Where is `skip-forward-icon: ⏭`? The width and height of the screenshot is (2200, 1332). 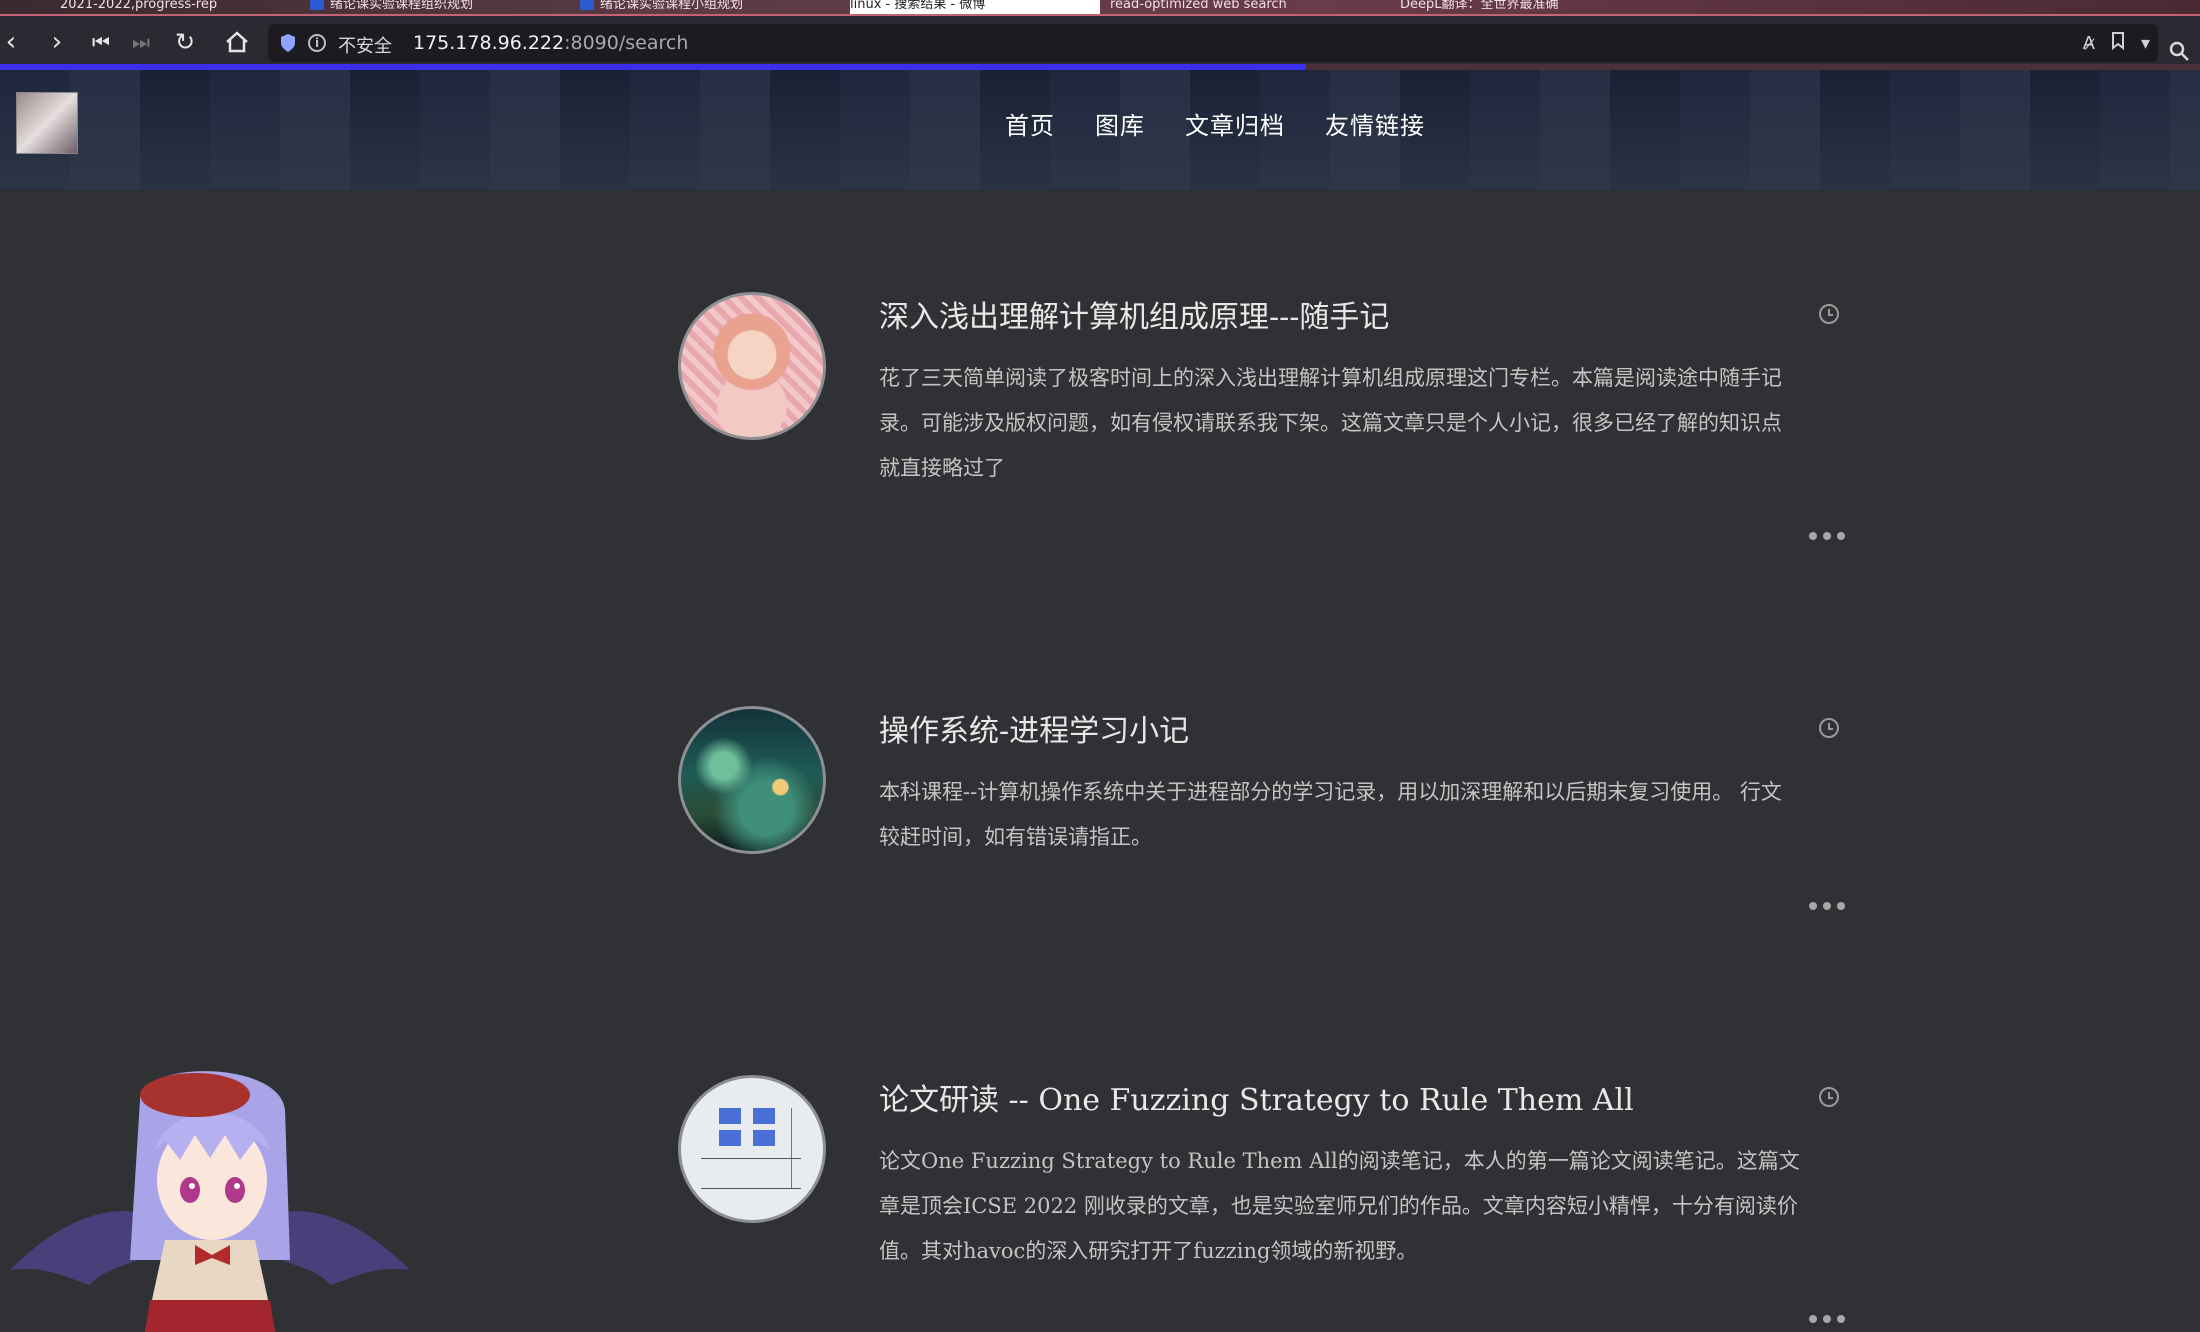 skip-forward-icon: ⏭ is located at coordinates (141, 43).